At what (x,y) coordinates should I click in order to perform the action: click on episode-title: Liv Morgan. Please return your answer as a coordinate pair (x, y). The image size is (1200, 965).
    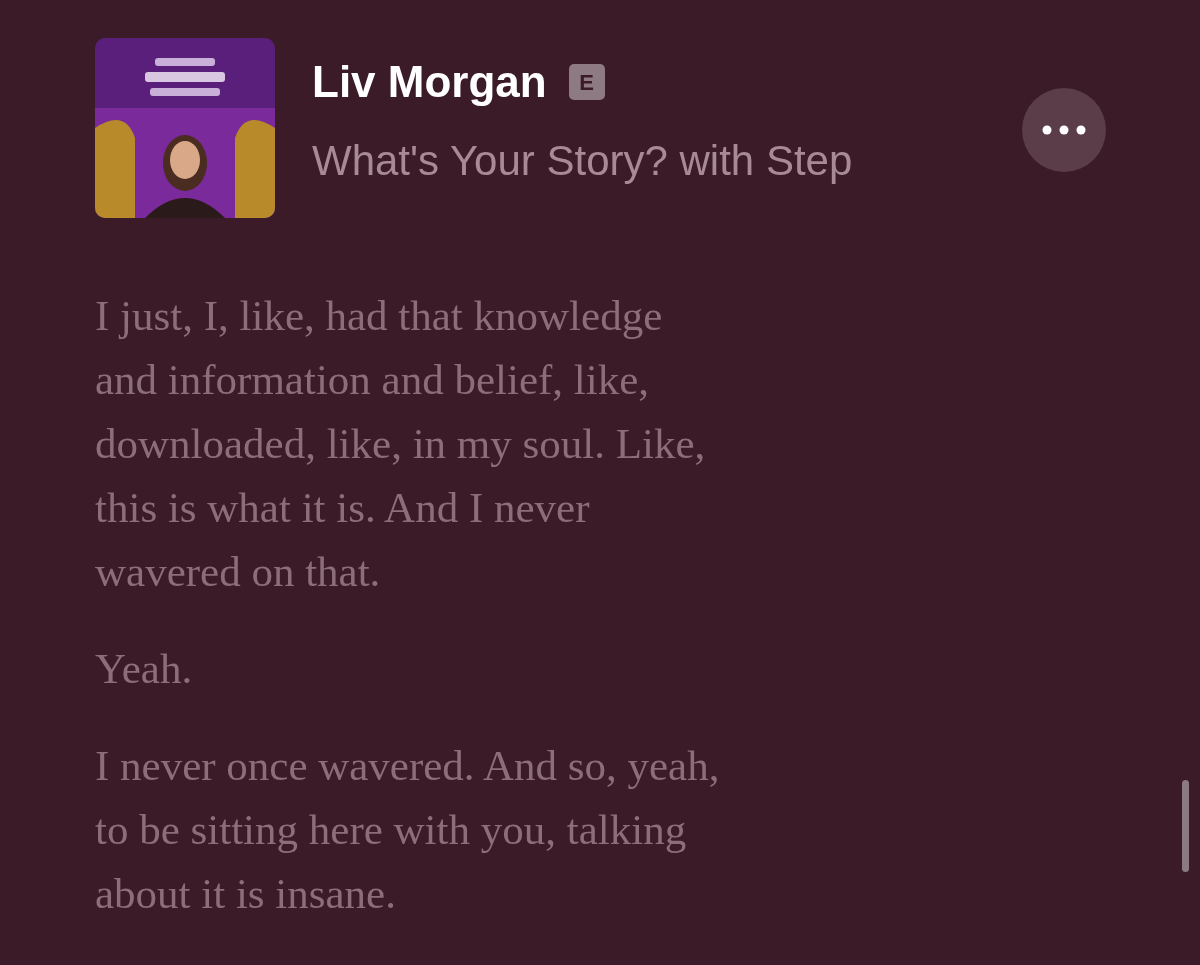
    Looking at the image, I should click on (429, 82).